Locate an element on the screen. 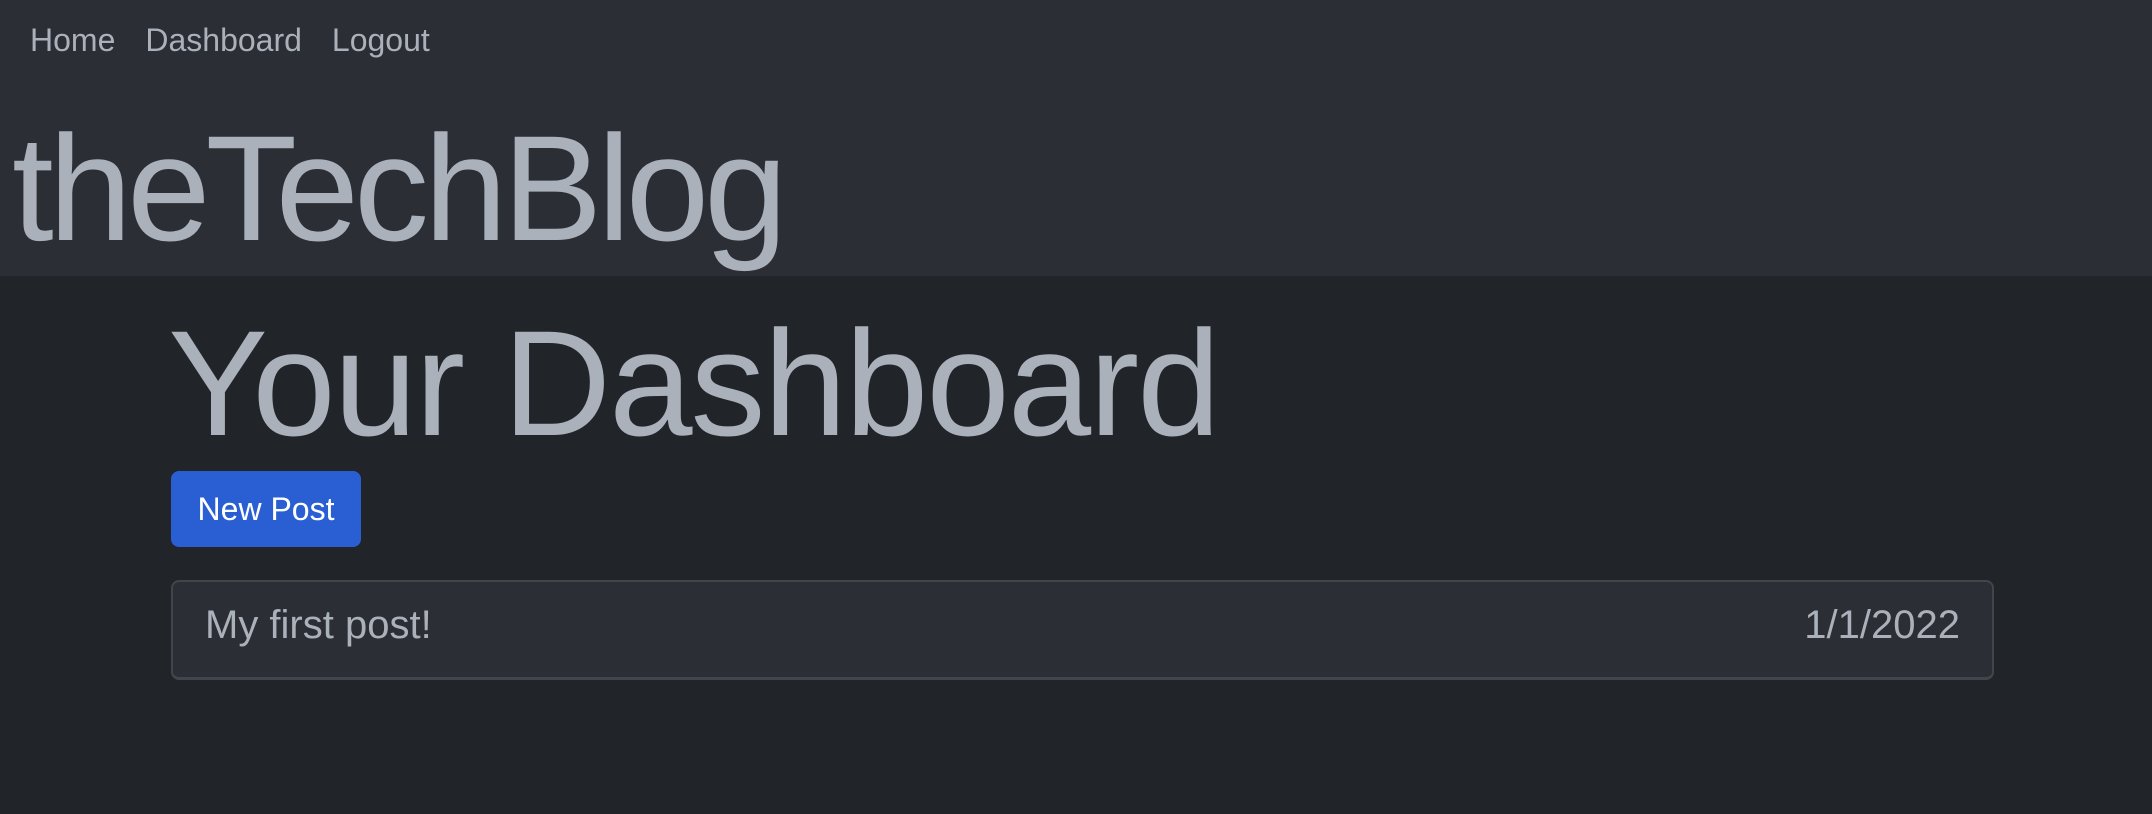  post-date: 1/1/2022 is located at coordinates (1882, 625).